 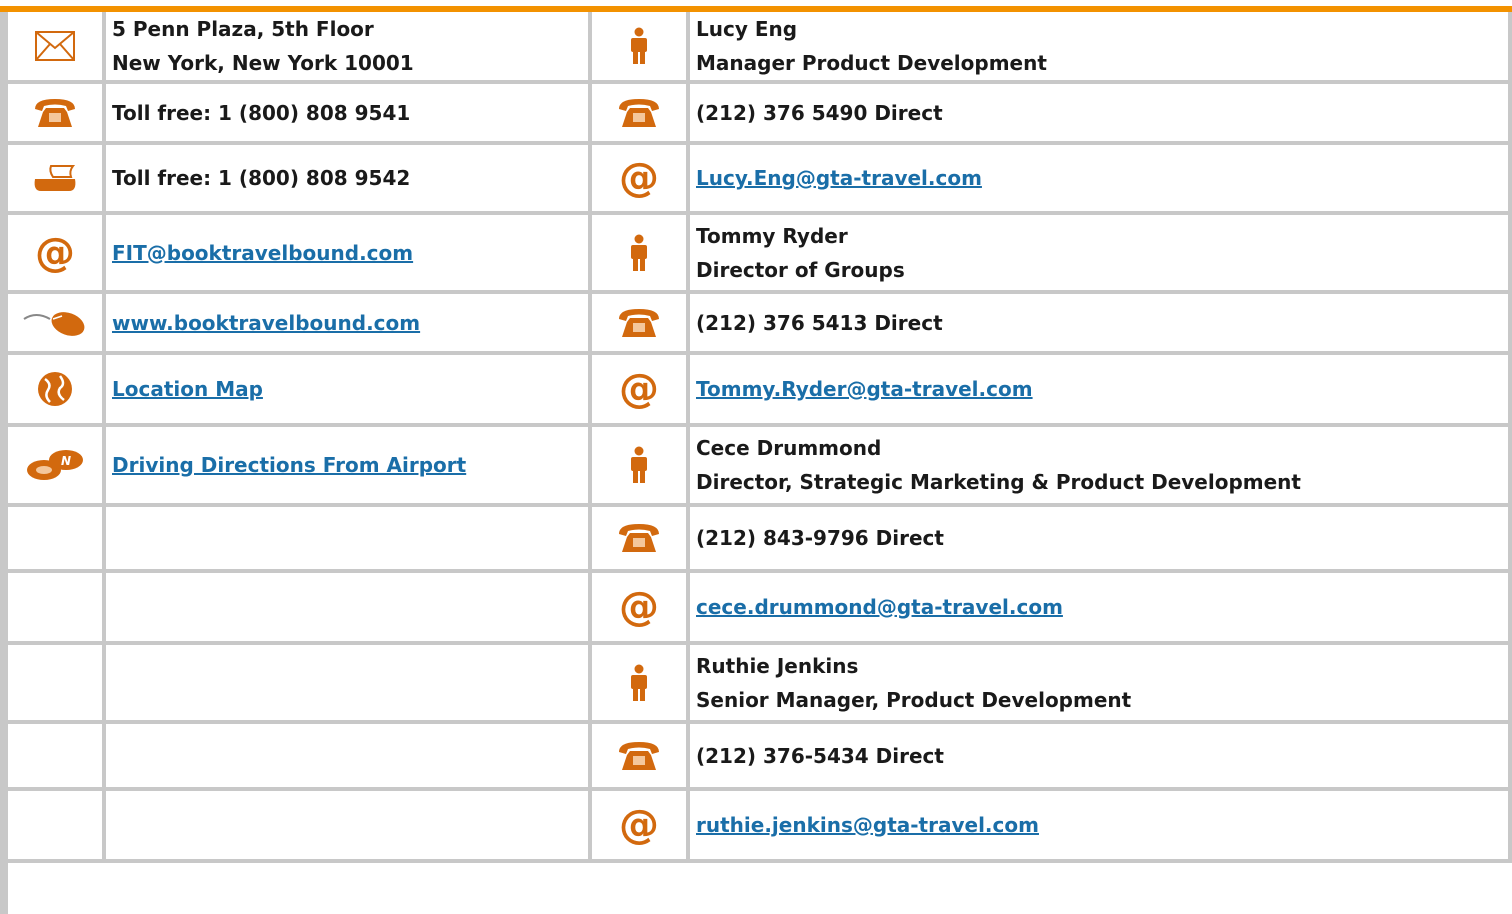 What do you see at coordinates (261, 178) in the screenshot?
I see `info-text: Toll free: 1 (800) 808 9542` at bounding box center [261, 178].